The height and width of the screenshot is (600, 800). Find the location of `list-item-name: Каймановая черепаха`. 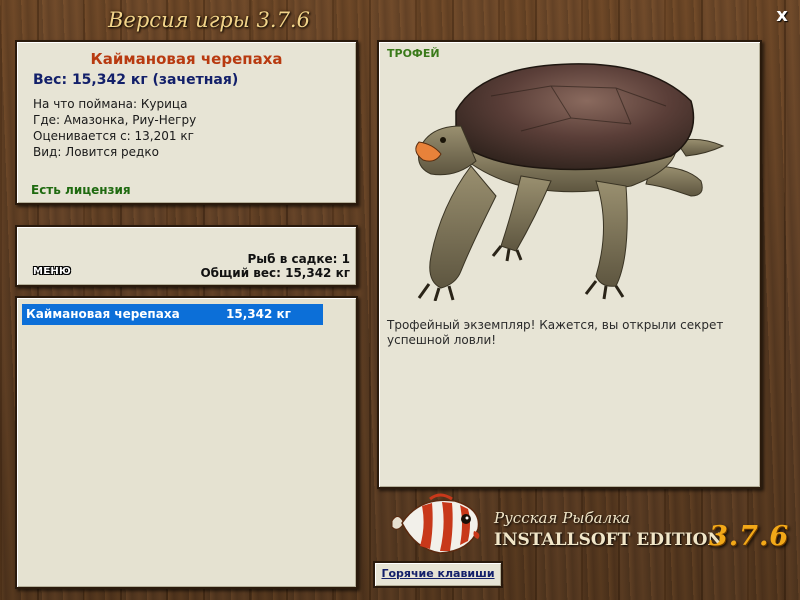

list-item-name: Каймановая черепаха is located at coordinates (103, 314).